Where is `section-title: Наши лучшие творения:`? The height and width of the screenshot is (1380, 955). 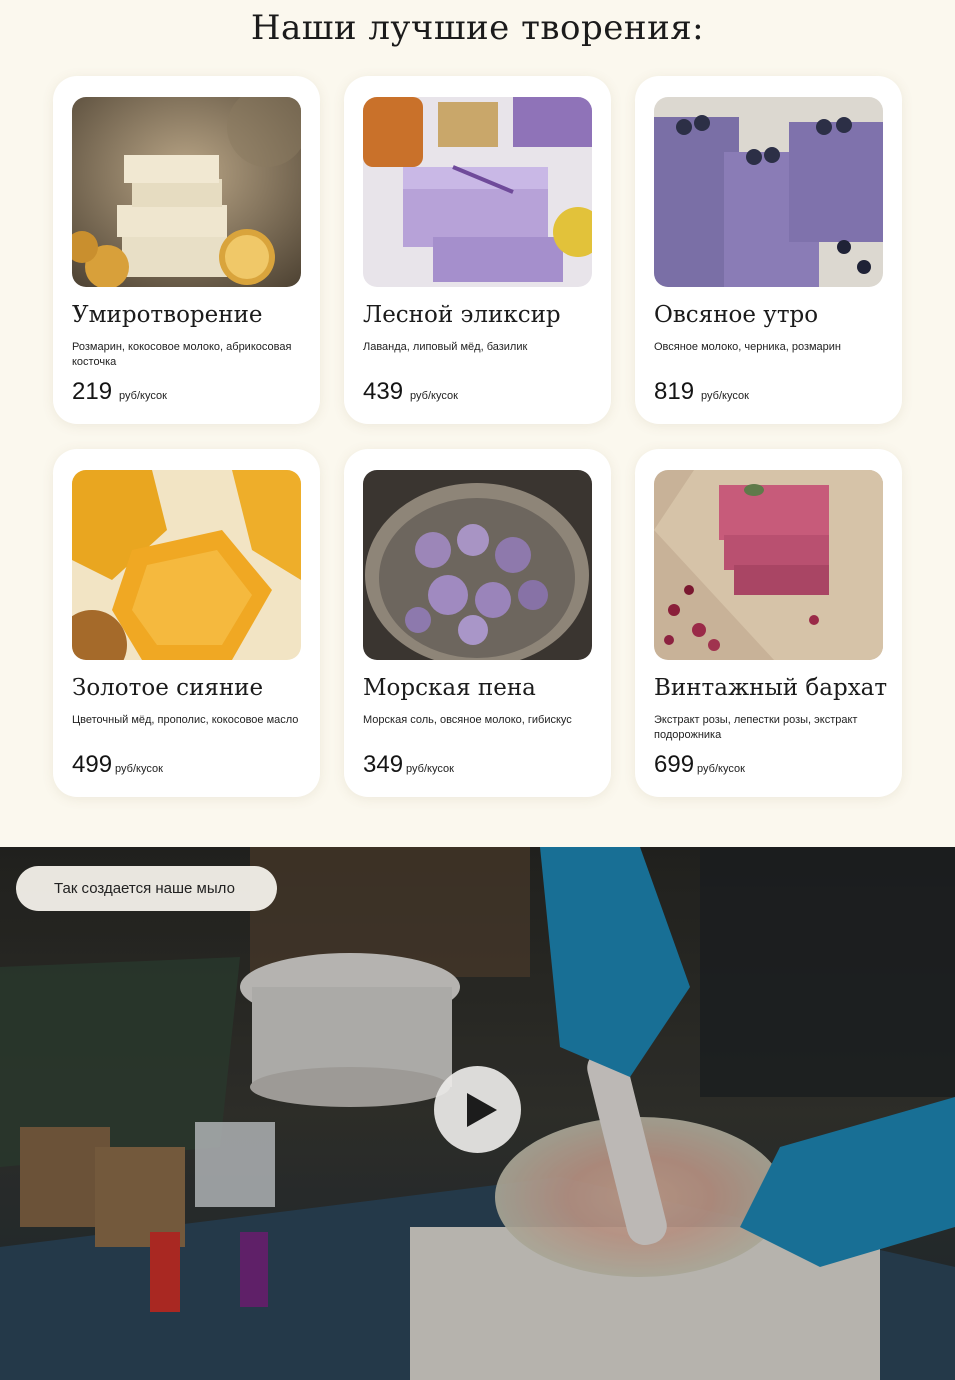
section-title: Наши лучшие творения: is located at coordinates (477, 28).